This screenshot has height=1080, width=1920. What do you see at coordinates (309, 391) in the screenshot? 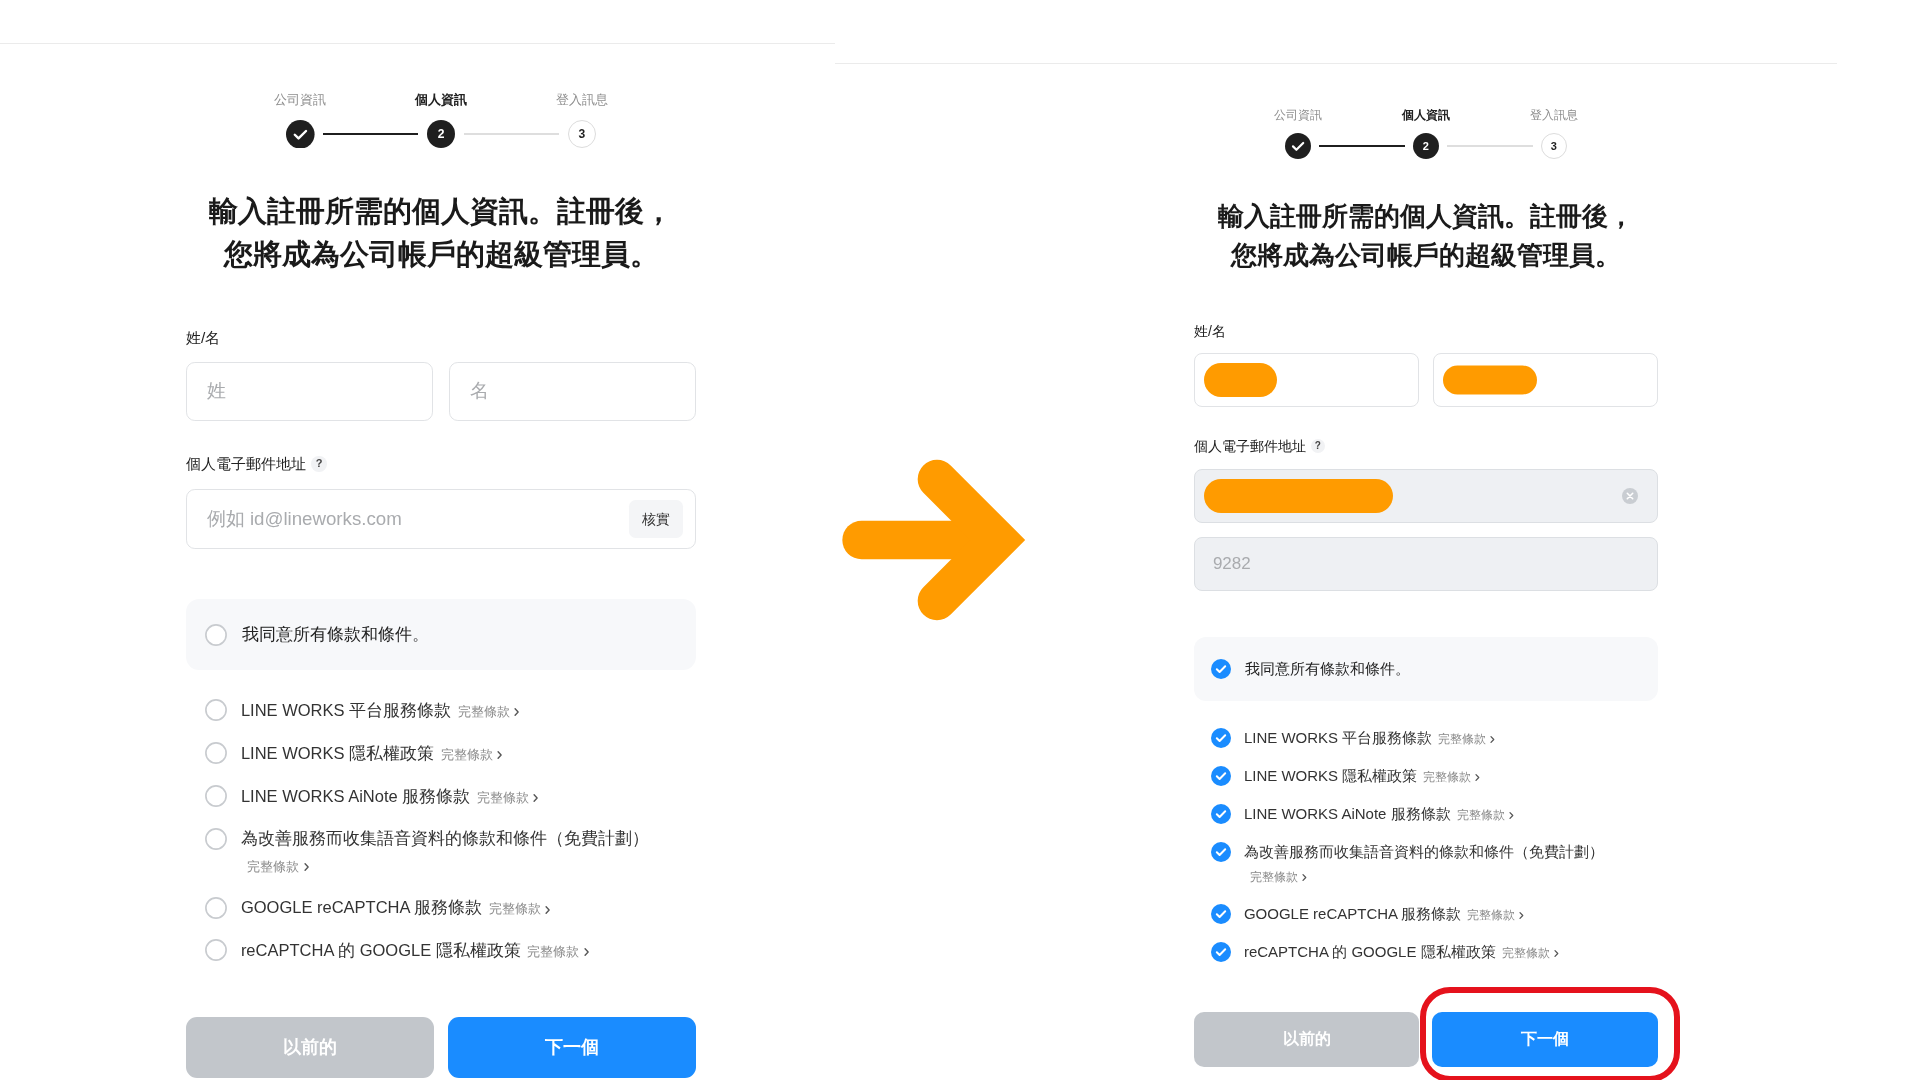
I see `name-field: 姓` at bounding box center [309, 391].